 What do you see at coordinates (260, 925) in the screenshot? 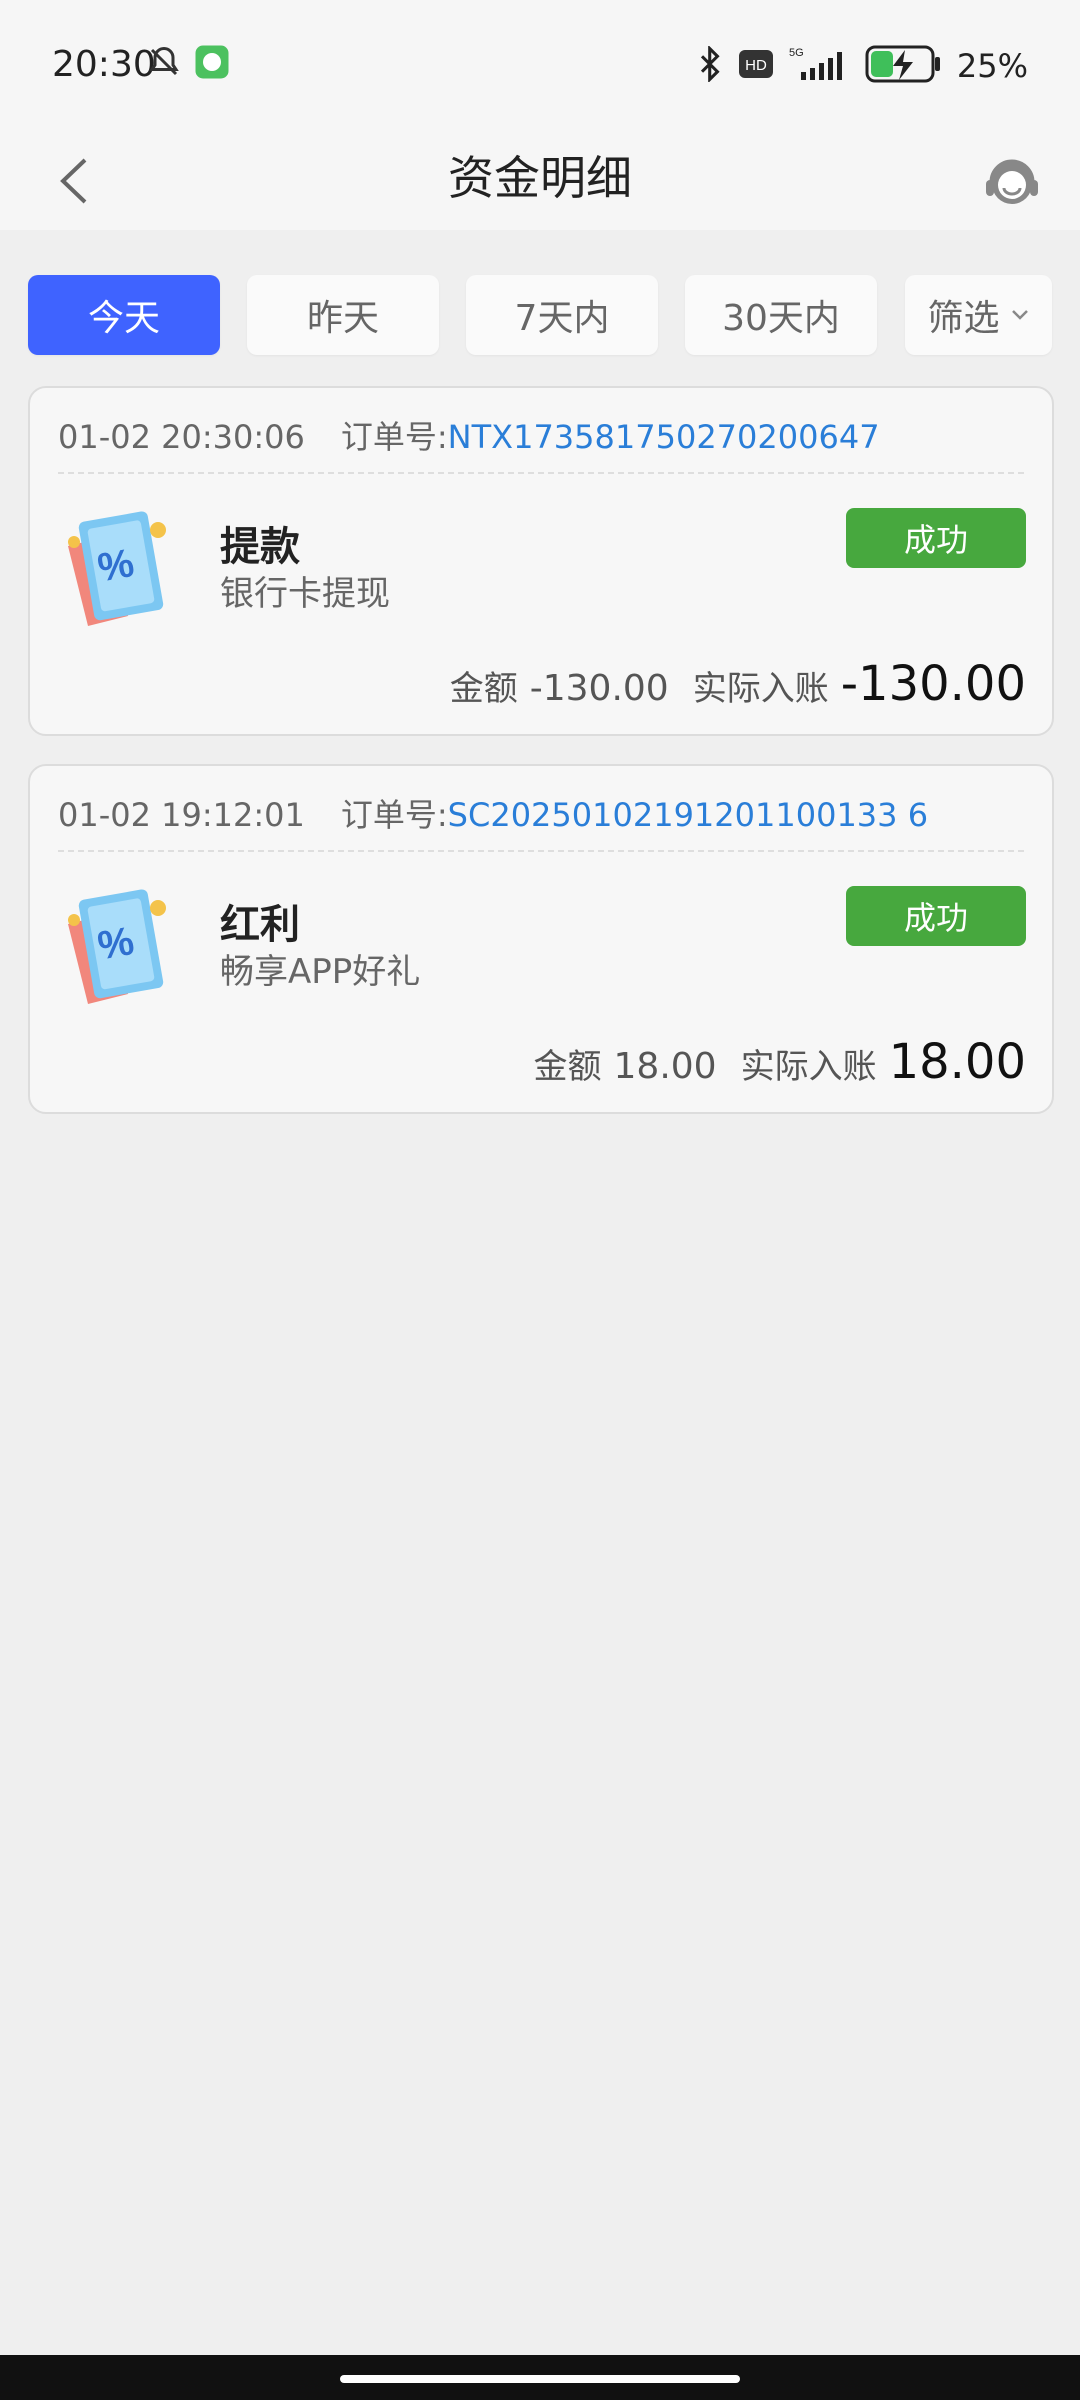
I see `transaction-type: 红利` at bounding box center [260, 925].